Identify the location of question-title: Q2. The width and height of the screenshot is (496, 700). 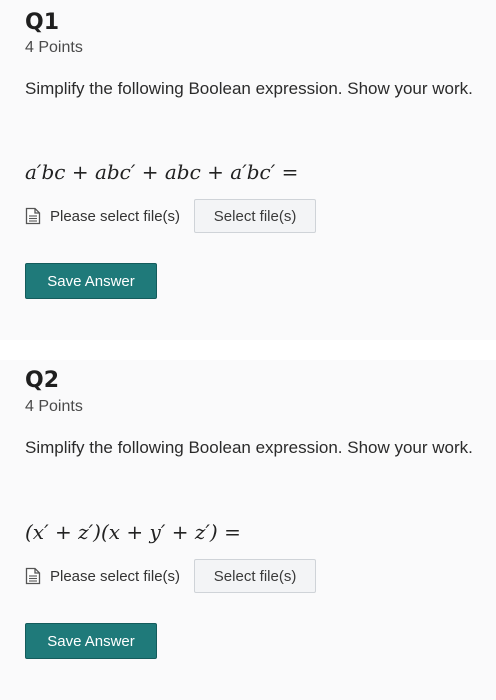
(42, 380).